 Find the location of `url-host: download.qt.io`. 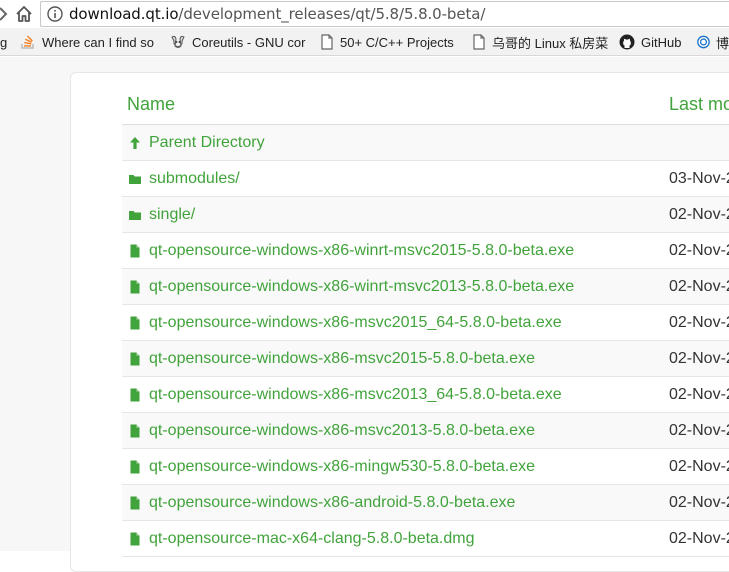

url-host: download.qt.io is located at coordinates (124, 14).